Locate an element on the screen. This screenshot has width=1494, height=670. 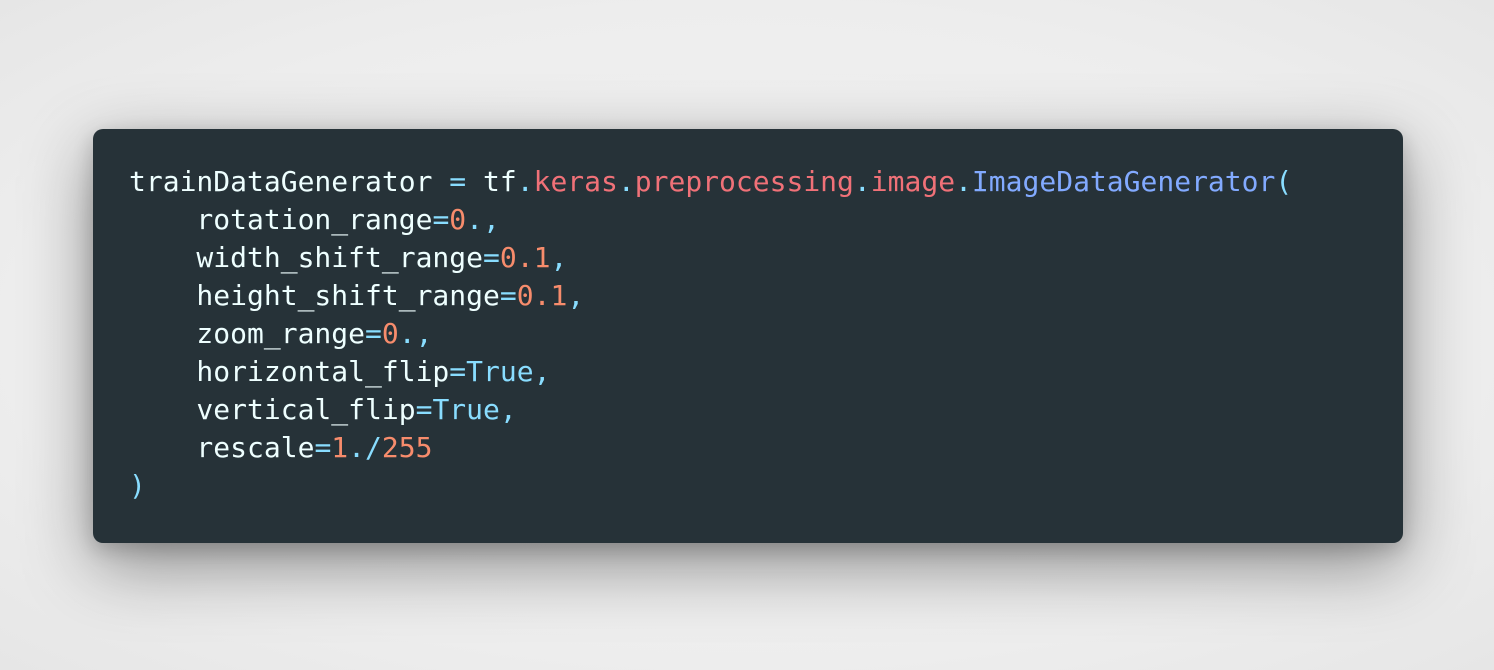
code-line: width_shift_range=0.1, is located at coordinates (748, 258).